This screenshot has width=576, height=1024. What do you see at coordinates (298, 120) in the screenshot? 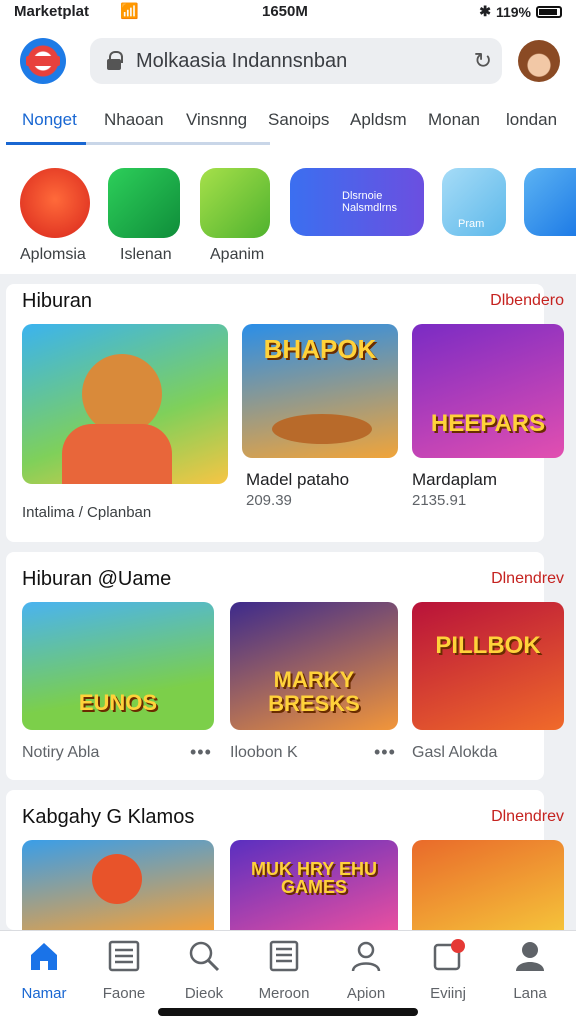
I see `tab-sanoips: Sanoips` at bounding box center [298, 120].